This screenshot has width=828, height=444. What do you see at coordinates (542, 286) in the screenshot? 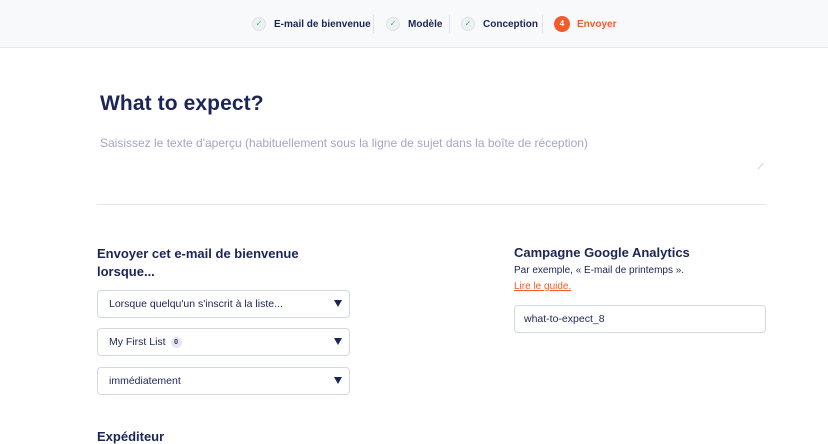
I see `read-guide-link: Lire le guide.` at bounding box center [542, 286].